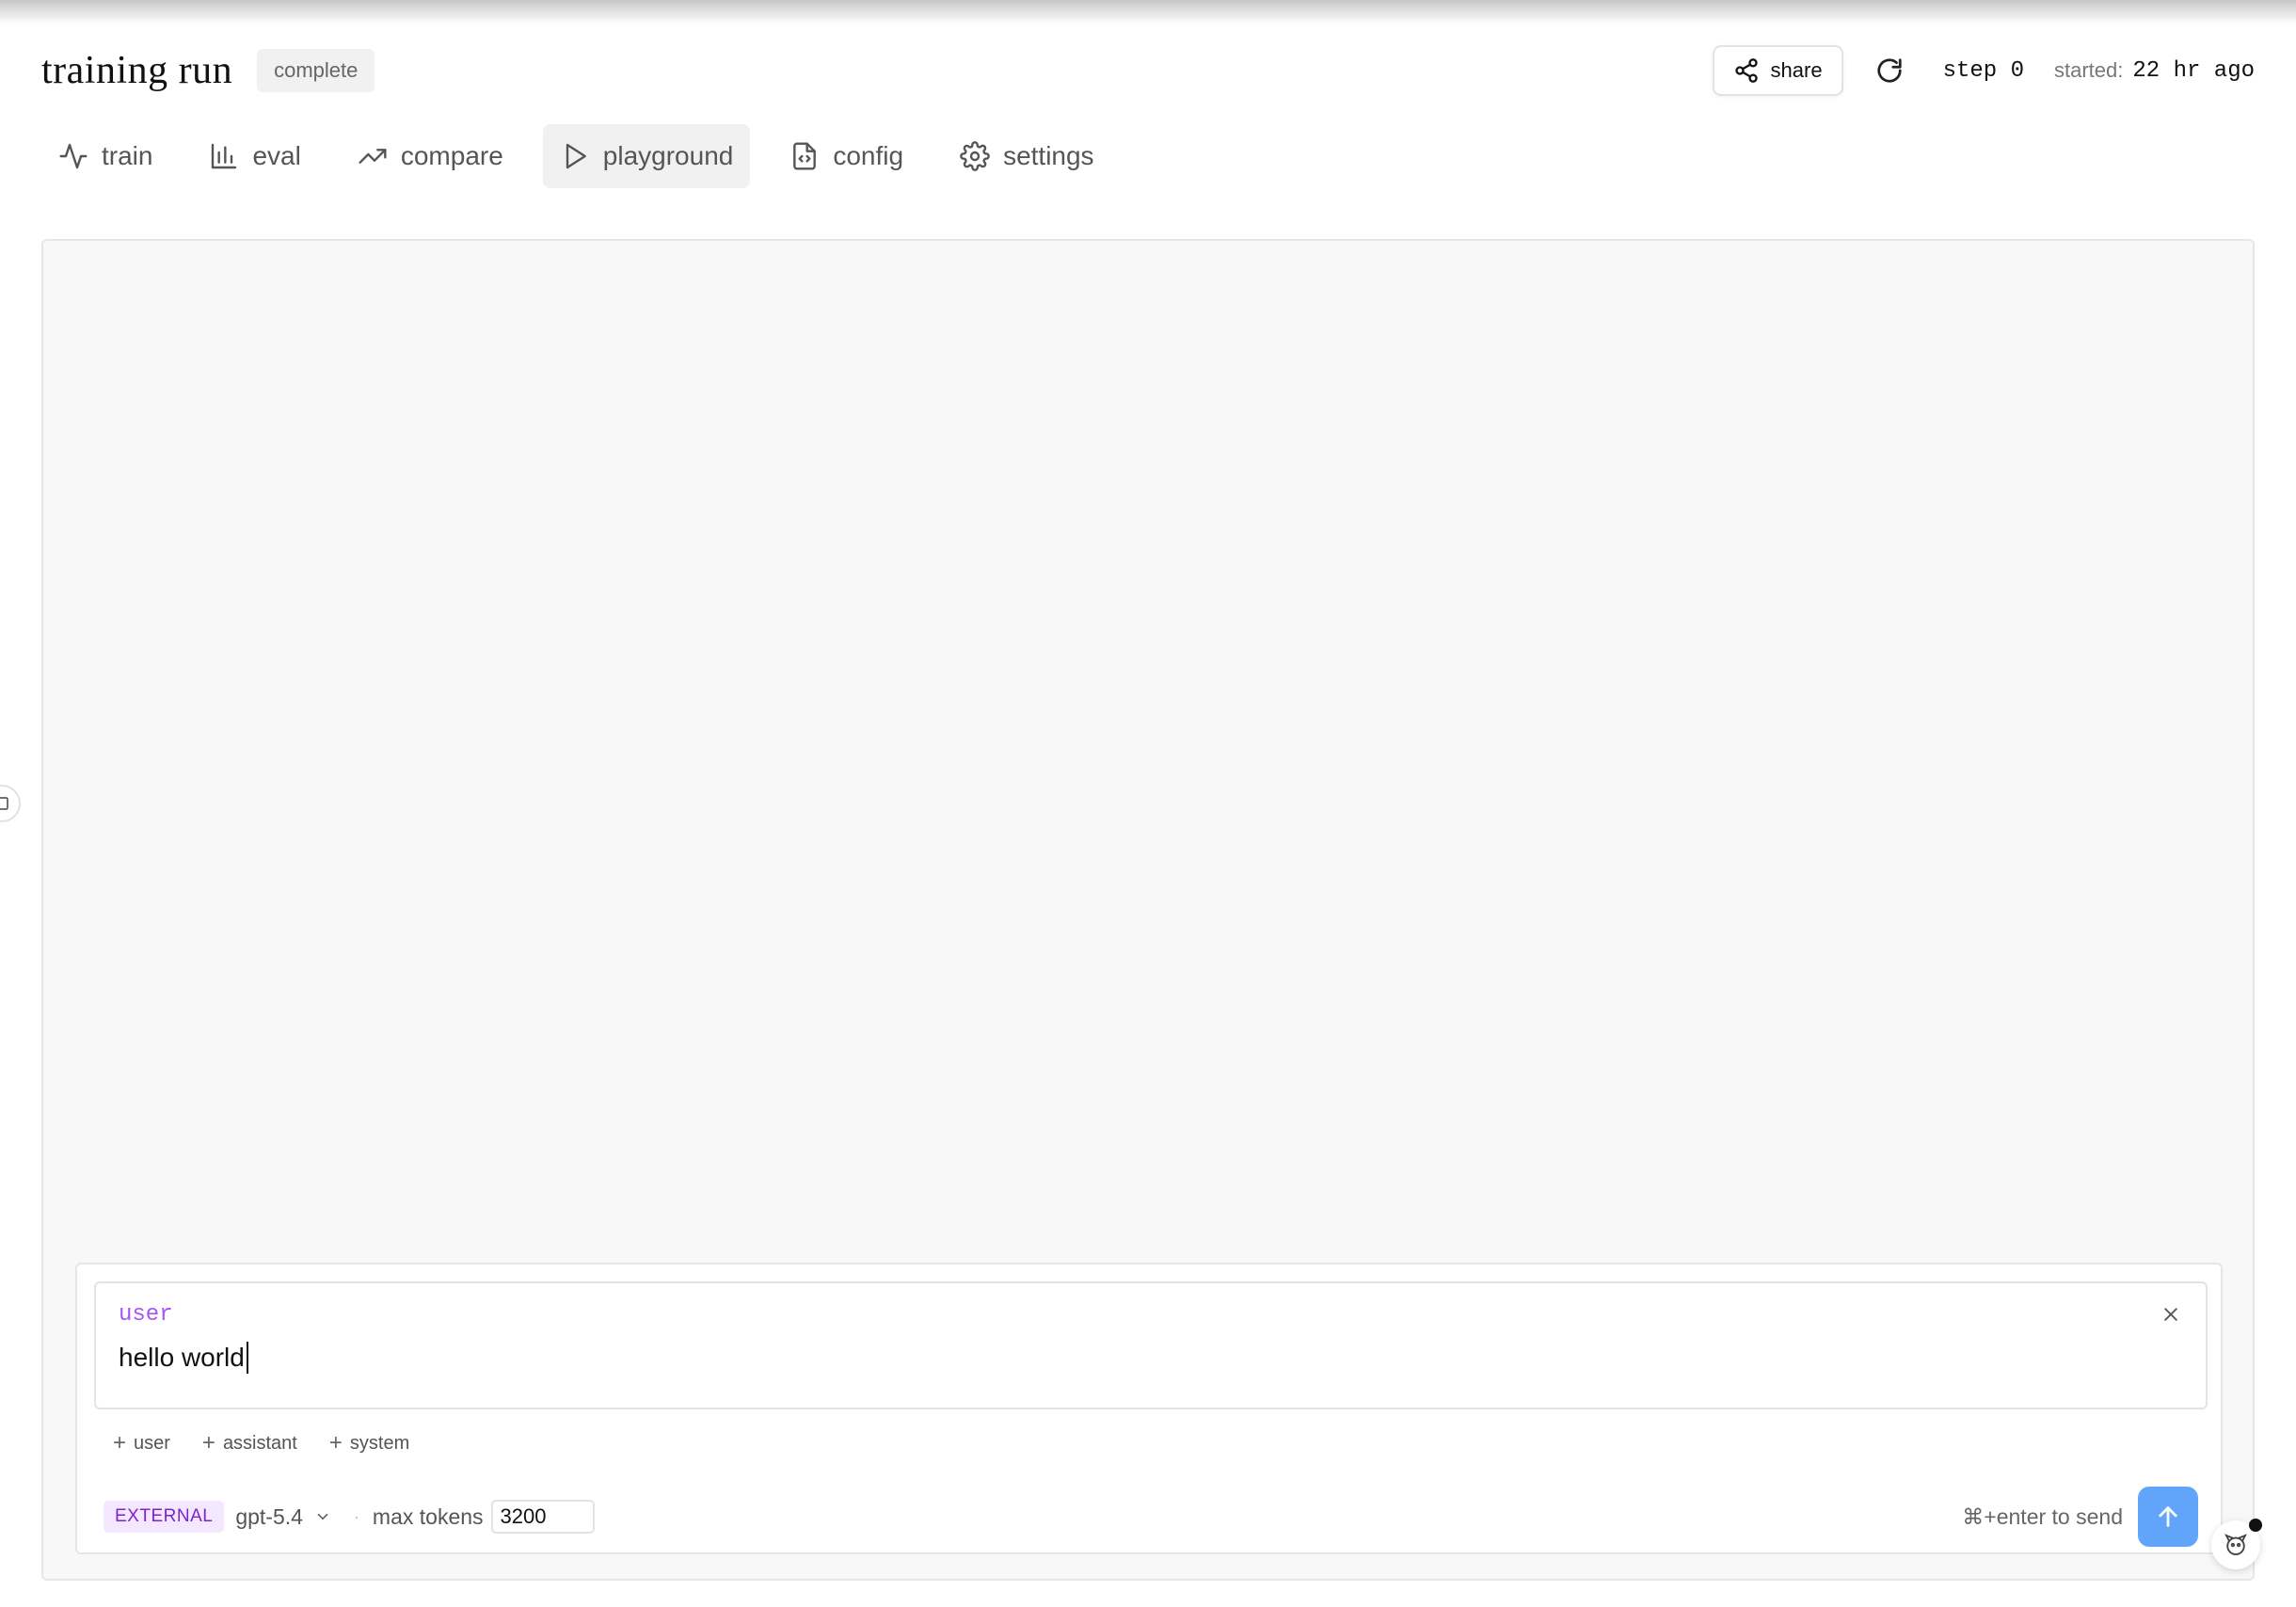 This screenshot has width=2296, height=1607. Describe the element at coordinates (247, 1358) in the screenshot. I see `text-caret` at that location.